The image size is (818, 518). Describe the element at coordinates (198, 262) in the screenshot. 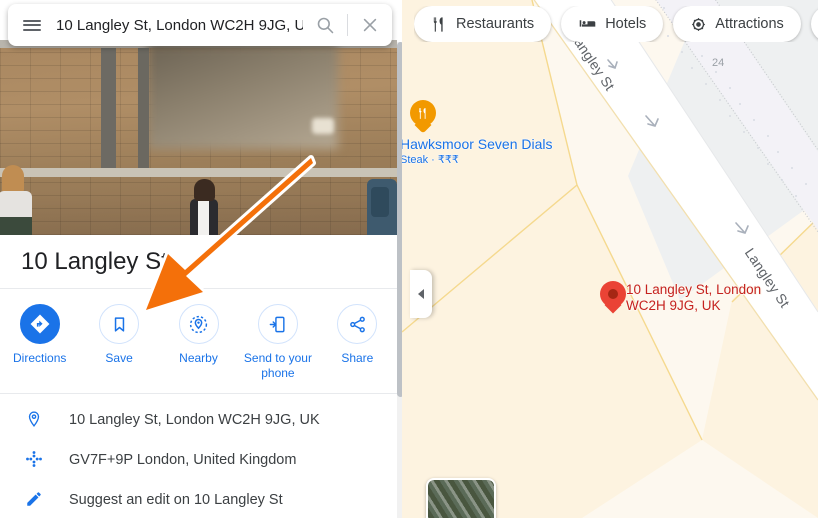

I see `place-title-area: 10 Langley St` at that location.